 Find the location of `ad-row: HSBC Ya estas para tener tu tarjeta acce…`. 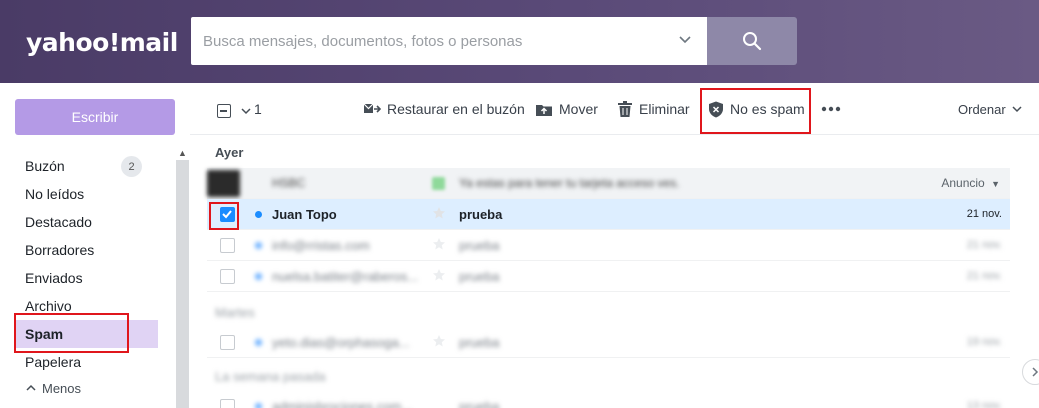

ad-row: HSBC Ya estas para tener tu tarjeta acce… is located at coordinates (608, 183).